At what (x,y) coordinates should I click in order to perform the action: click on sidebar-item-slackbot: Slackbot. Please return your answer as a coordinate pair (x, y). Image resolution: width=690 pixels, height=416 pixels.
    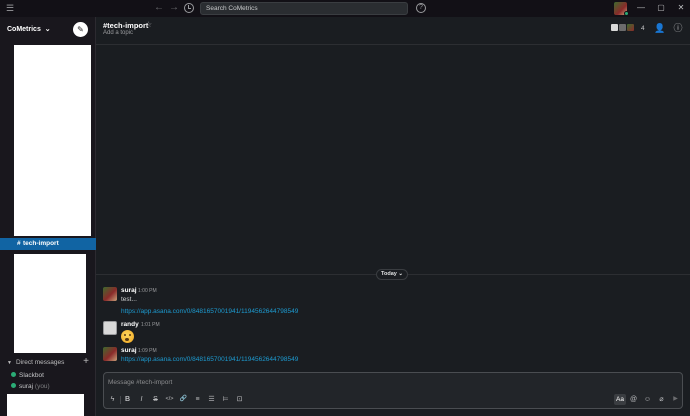
    Looking at the image, I should click on (27, 375).